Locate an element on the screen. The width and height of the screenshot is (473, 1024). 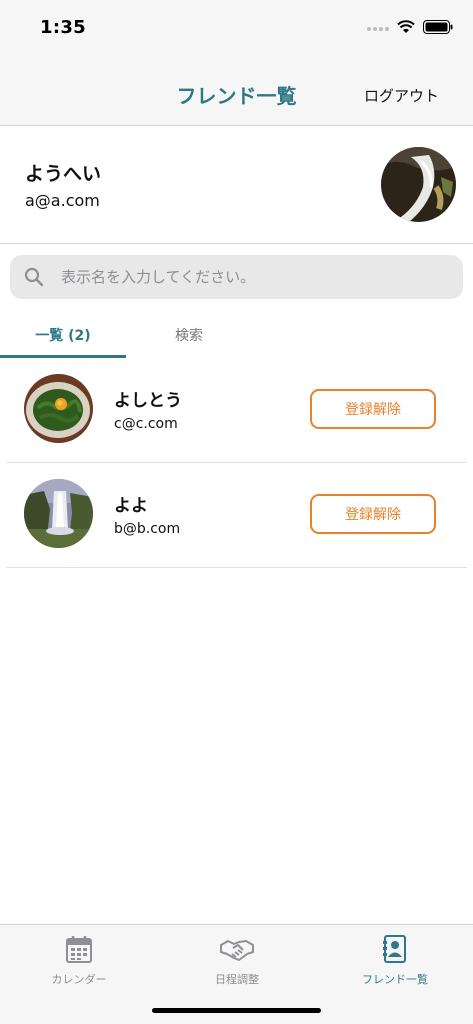
list-item: よよ b@b.com 登録解除 is located at coordinates (236, 515).